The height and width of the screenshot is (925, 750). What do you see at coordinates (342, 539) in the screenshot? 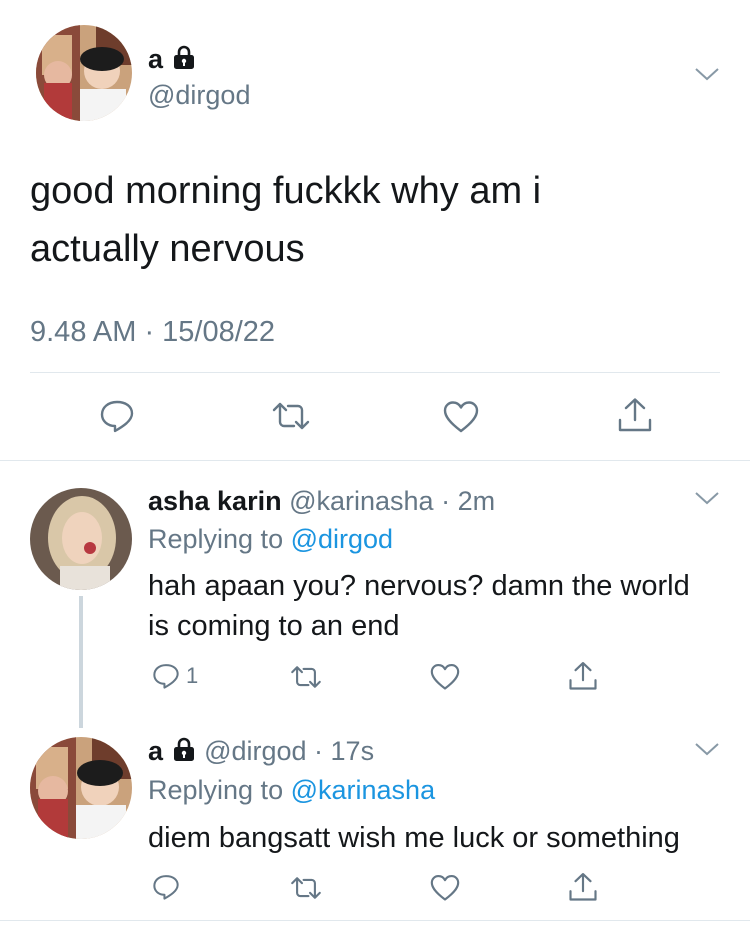
I see `replying-handle-link: @dirgod` at bounding box center [342, 539].